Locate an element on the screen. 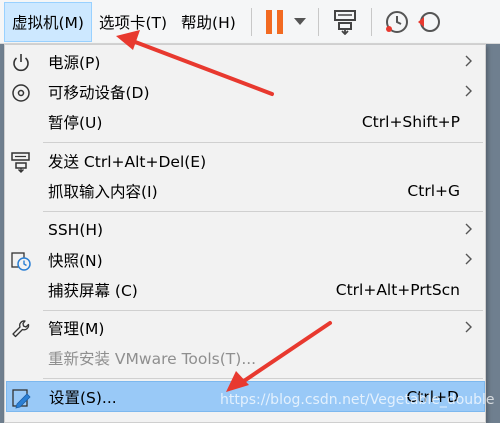 Image resolution: width=500 pixels, height=423 pixels. pause-dropdown-button is located at coordinates (300, 22).